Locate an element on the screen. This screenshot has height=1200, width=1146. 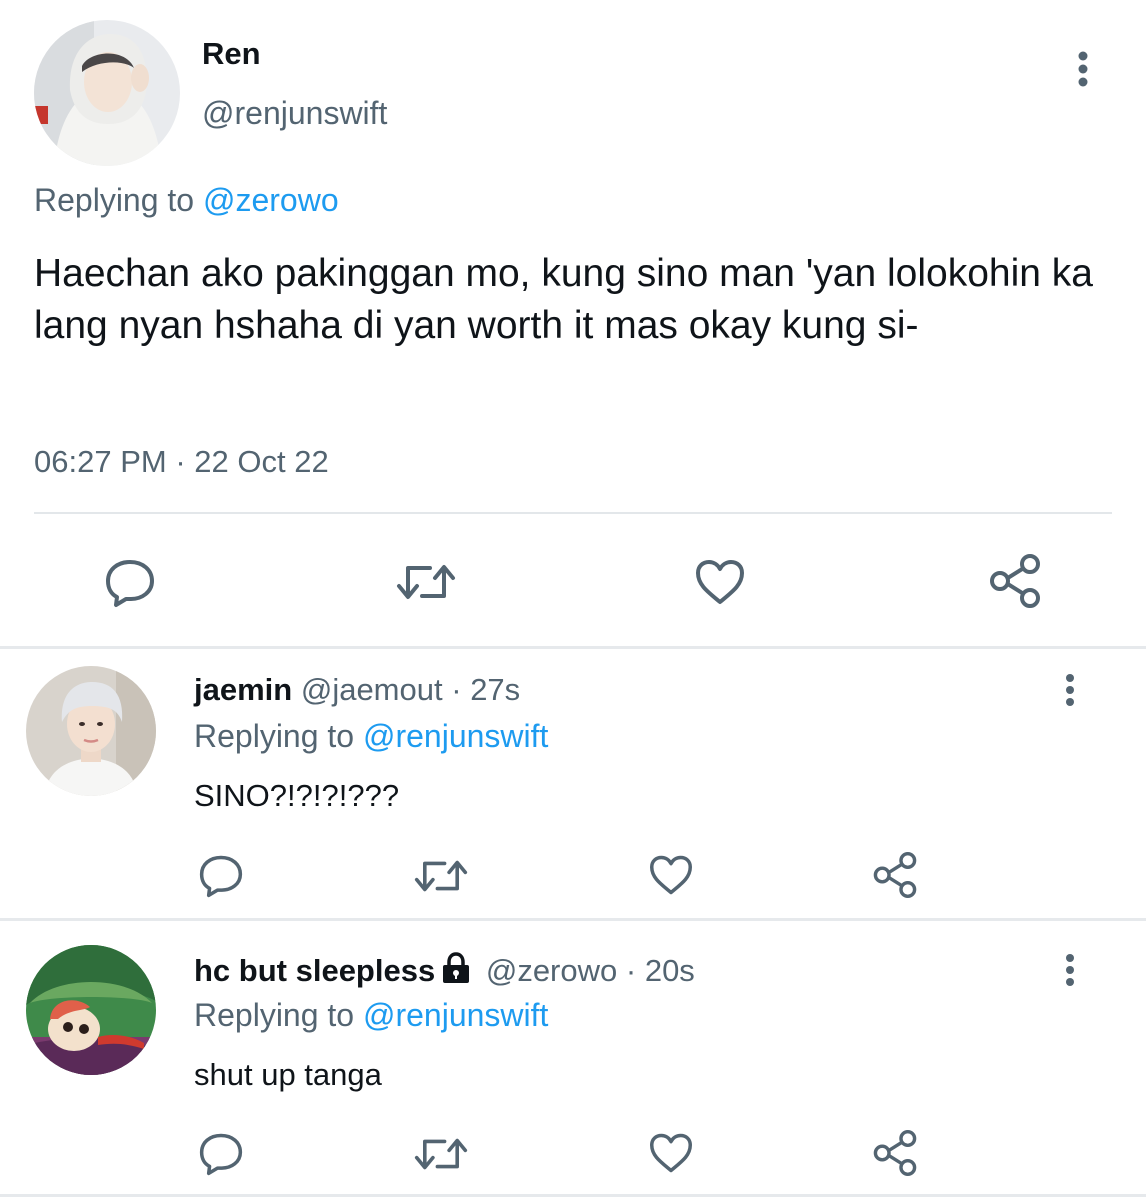
reply-handle: @jaemout is located at coordinates (372, 689).